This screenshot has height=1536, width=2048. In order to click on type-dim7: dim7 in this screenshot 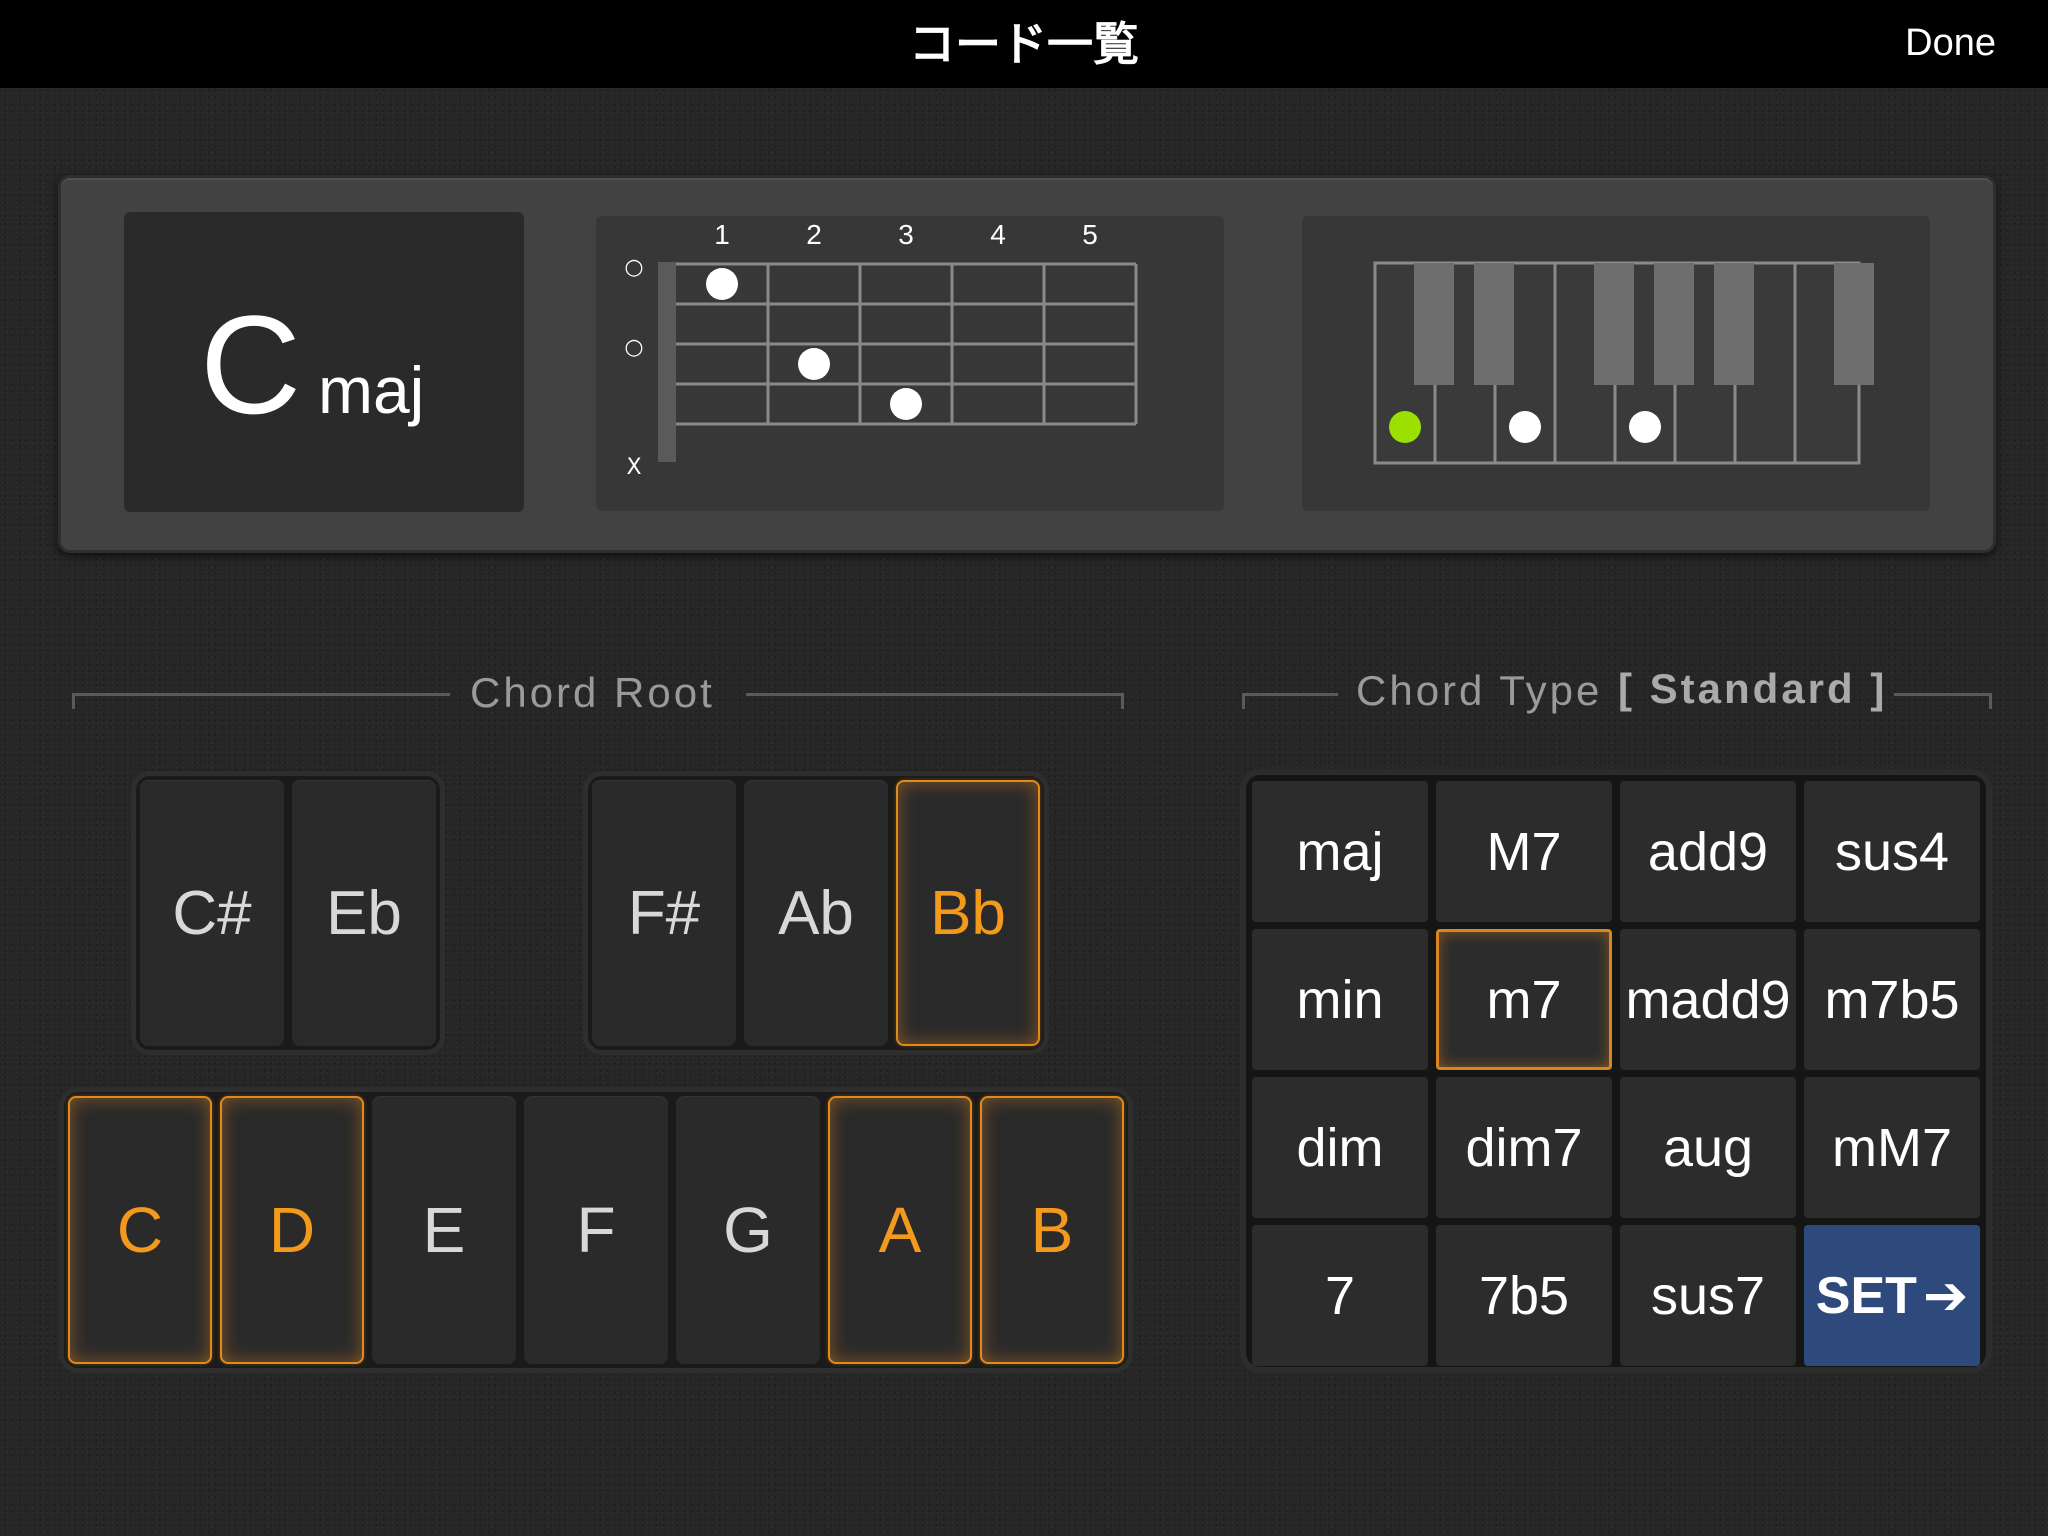, I will do `click(1524, 1147)`.